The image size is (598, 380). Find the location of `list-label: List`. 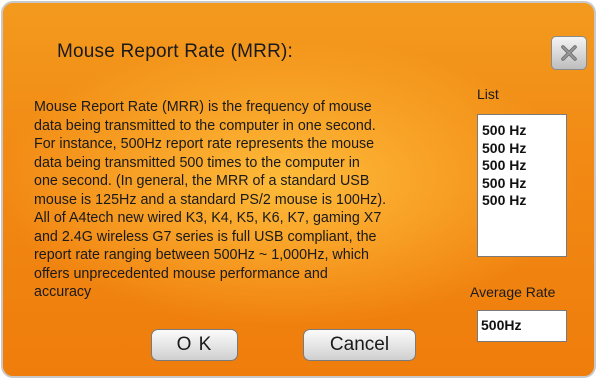

list-label: List is located at coordinates (488, 94).